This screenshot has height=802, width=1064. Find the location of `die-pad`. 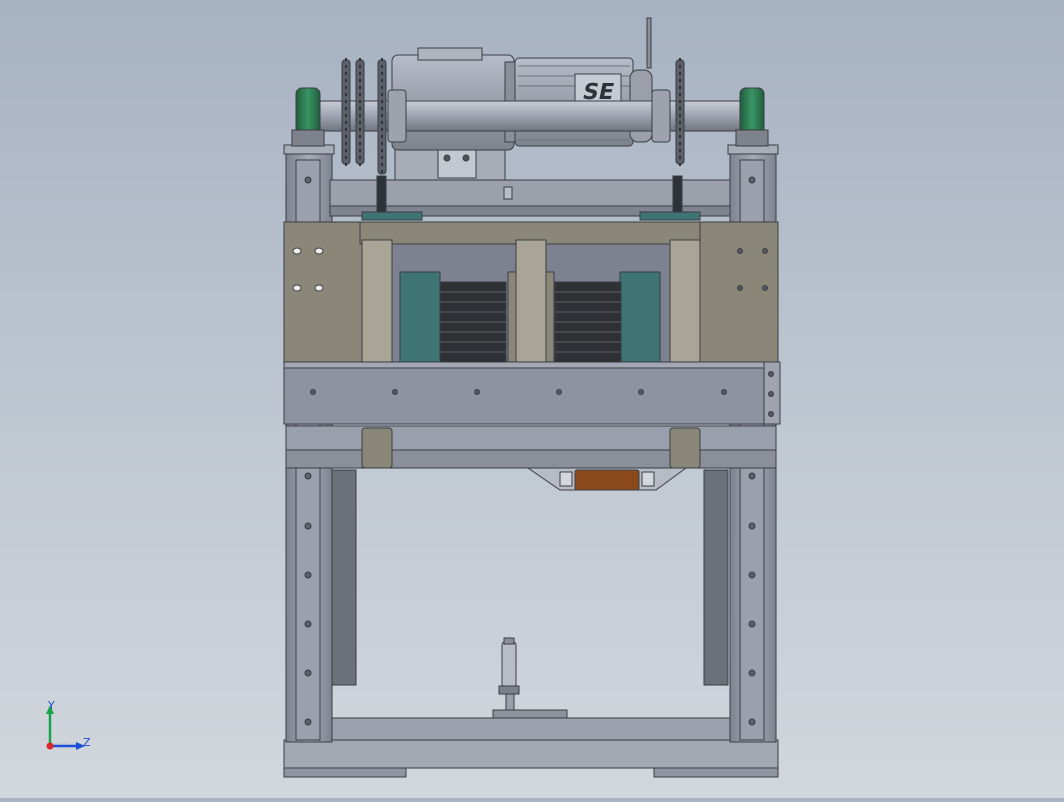

die-pad is located at coordinates (607, 480).